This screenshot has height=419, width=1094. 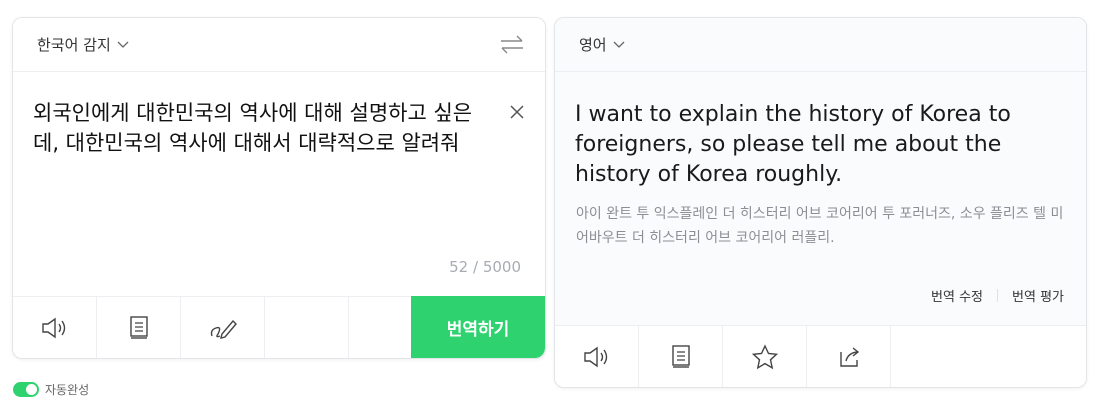 I want to click on translation-actions: 번역 수정 번역 평가, so click(x=997, y=295).